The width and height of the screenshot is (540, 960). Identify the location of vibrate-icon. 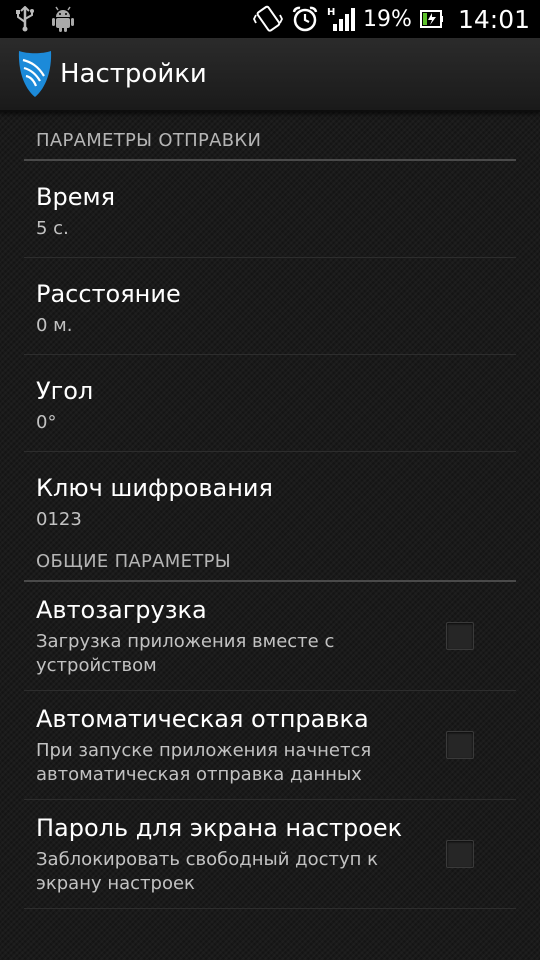
(268, 19).